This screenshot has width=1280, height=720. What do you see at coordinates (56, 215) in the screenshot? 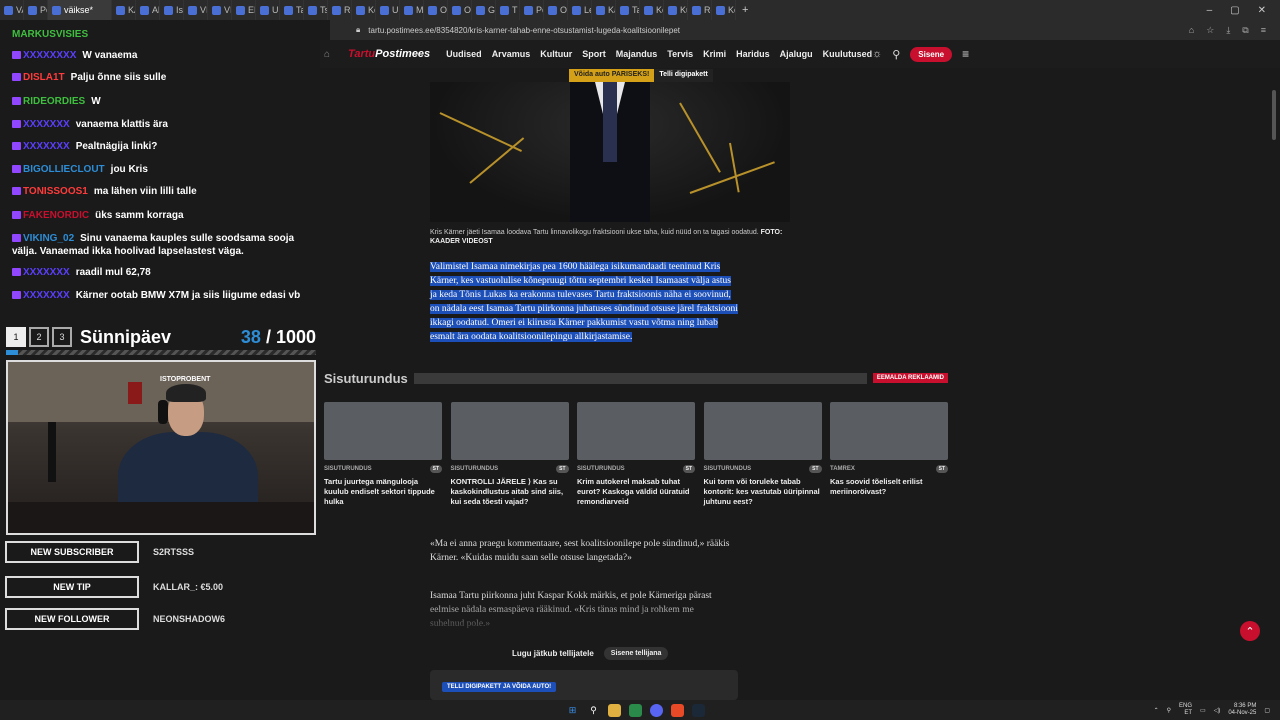
I see `chat-username: FAKENORDIC` at bounding box center [56, 215].